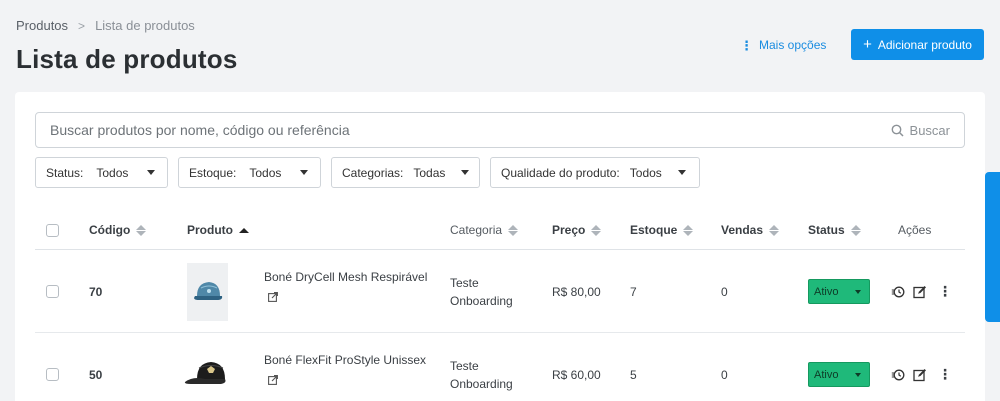 The height and width of the screenshot is (401, 1000). I want to click on filter-categories: Categorias: Todas, so click(405, 172).